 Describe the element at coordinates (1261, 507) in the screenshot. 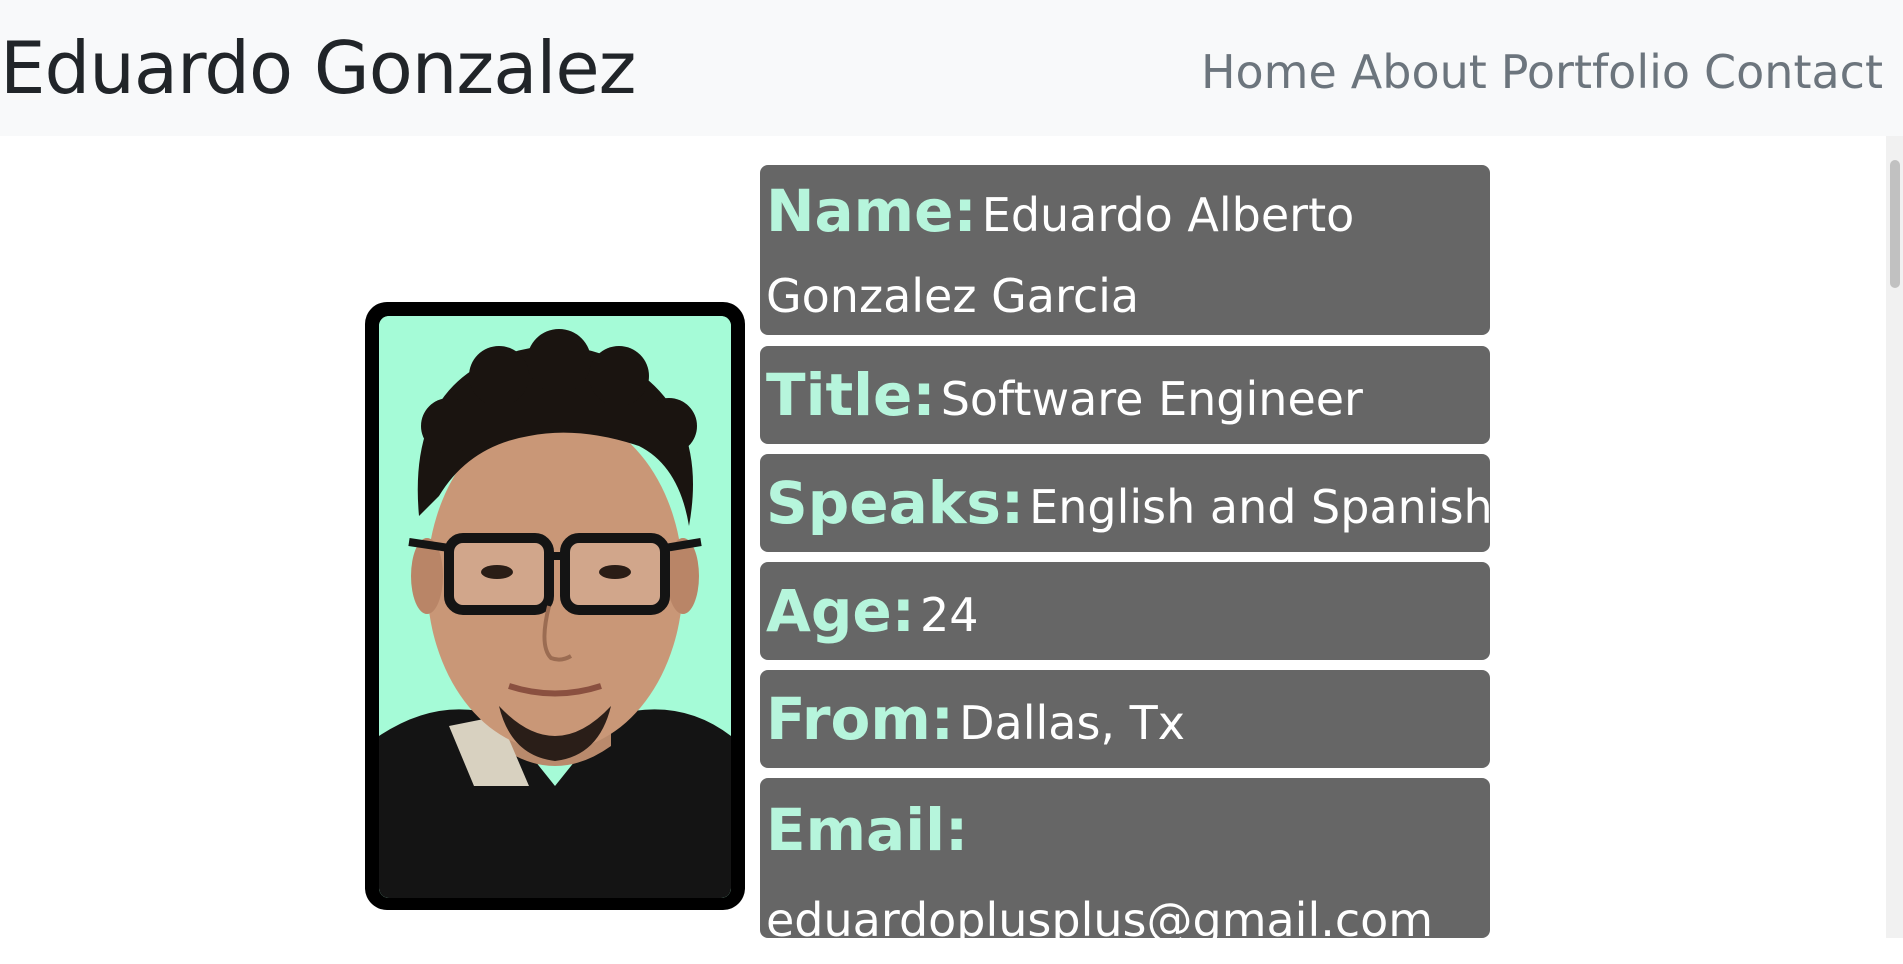

I see `speaks-value: English and Spanish` at that location.